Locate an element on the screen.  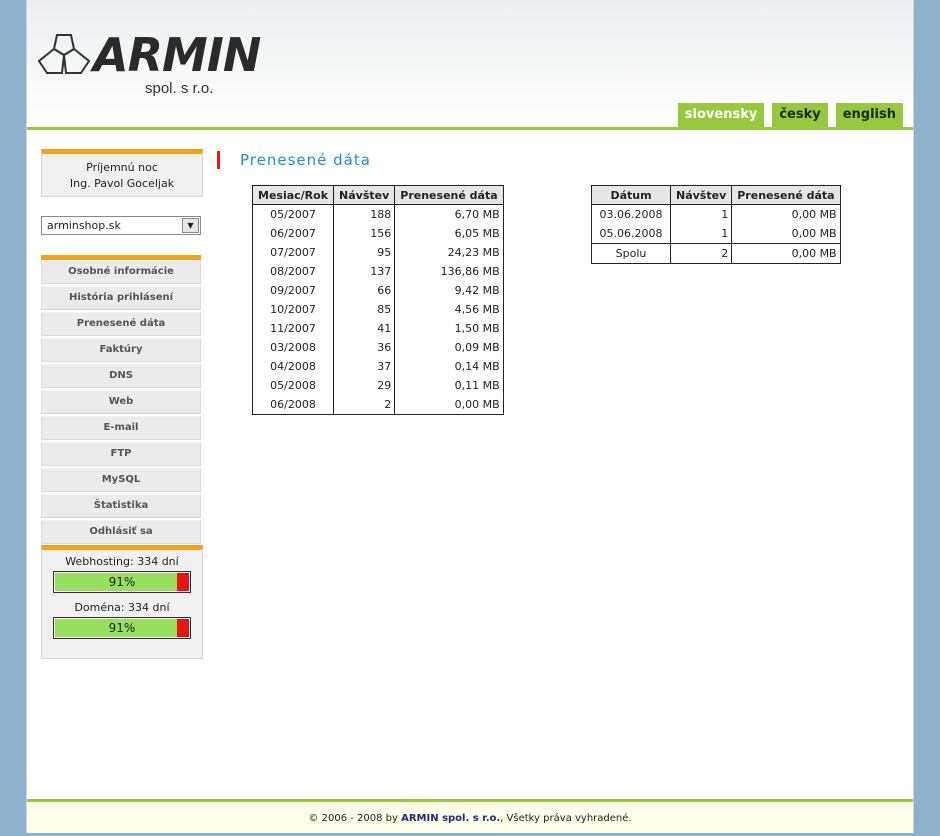
user-name: Ing. Pavol Goceljak is located at coordinates (122, 183).